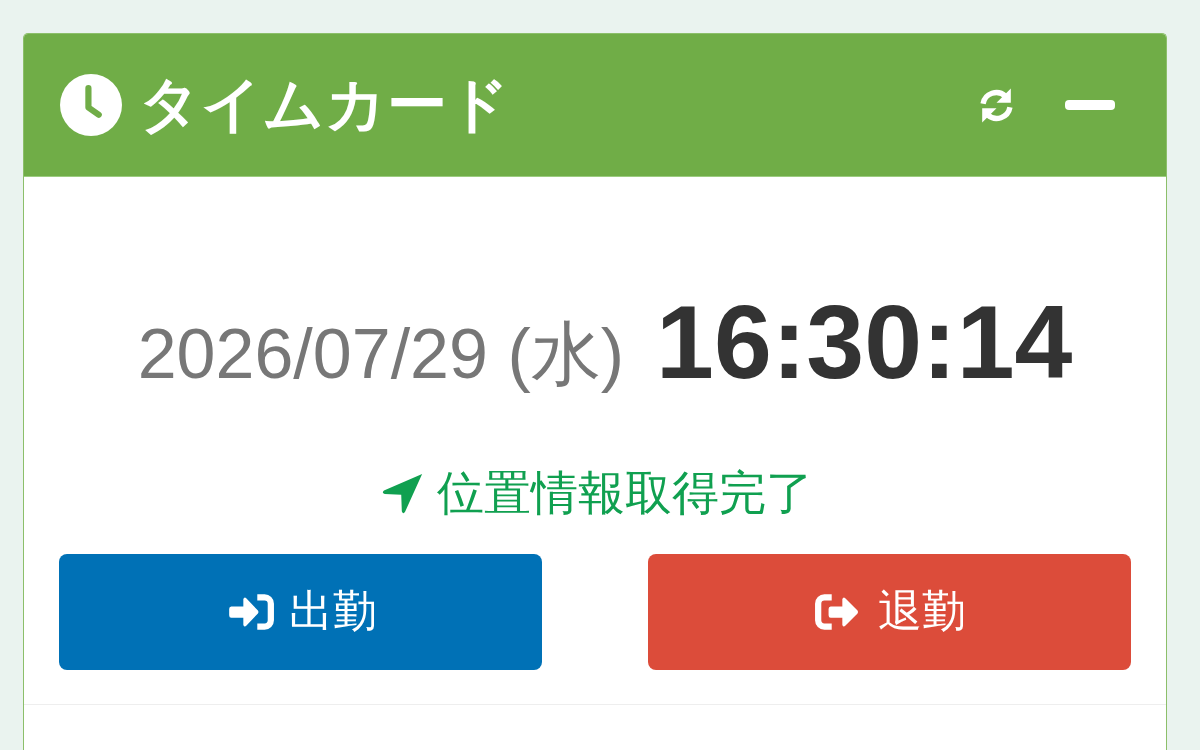  Describe the element at coordinates (625, 493) in the screenshot. I see `location-status: 位置情報取得完了` at that location.